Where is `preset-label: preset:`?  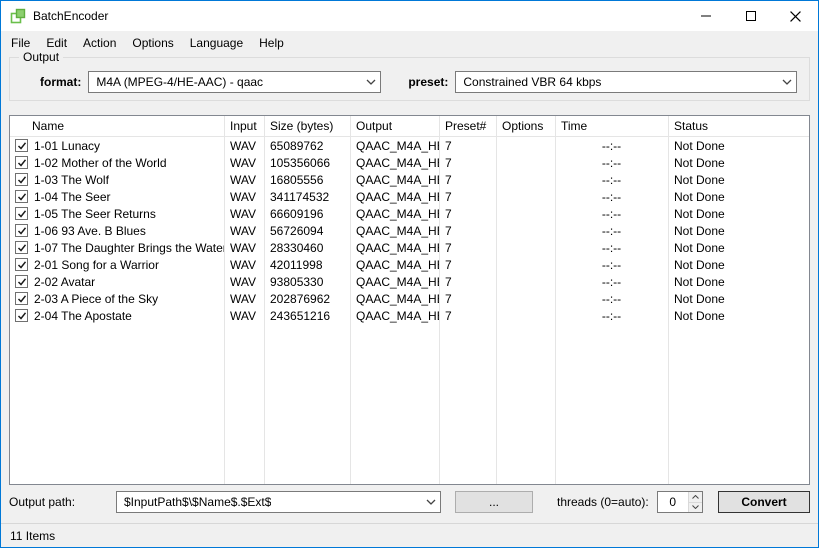
preset-label: preset: is located at coordinates (428, 81).